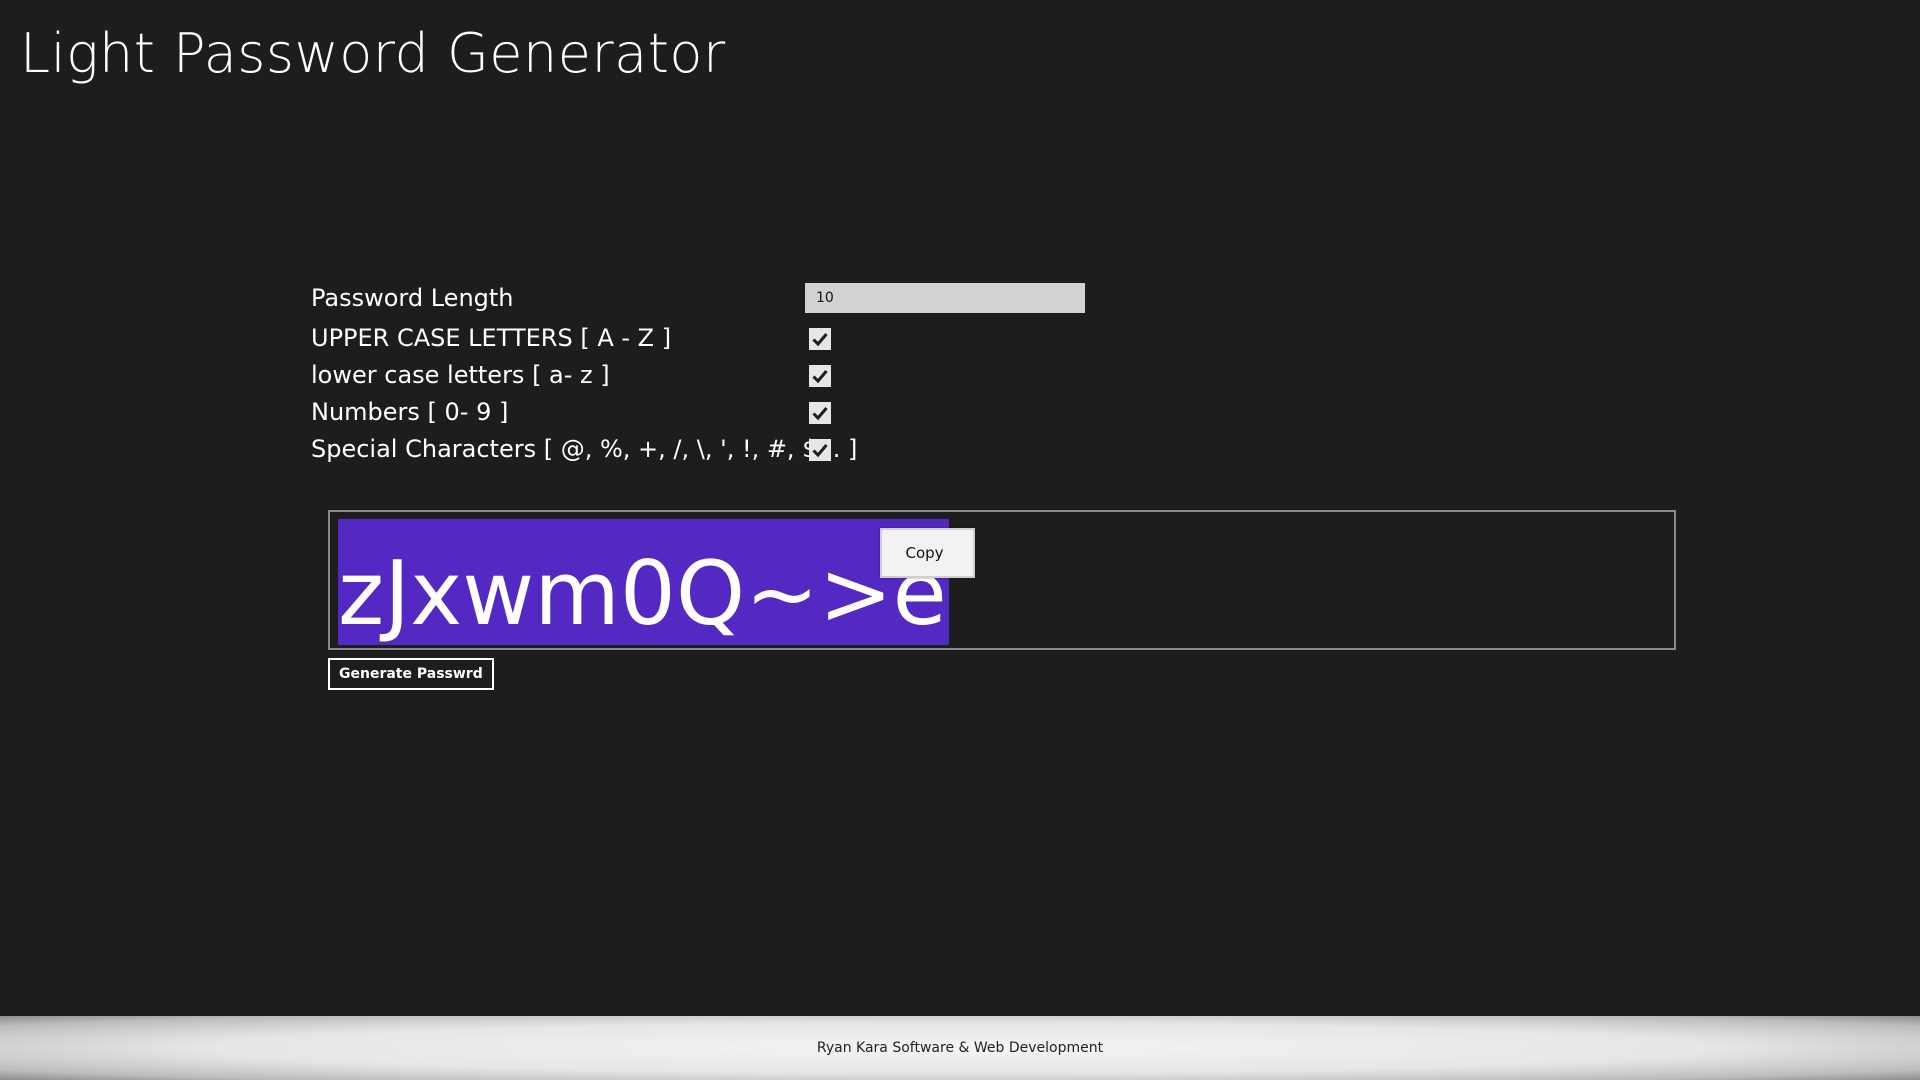 Image resolution: width=1920 pixels, height=1080 pixels. I want to click on copy-label: Copy, so click(924, 553).